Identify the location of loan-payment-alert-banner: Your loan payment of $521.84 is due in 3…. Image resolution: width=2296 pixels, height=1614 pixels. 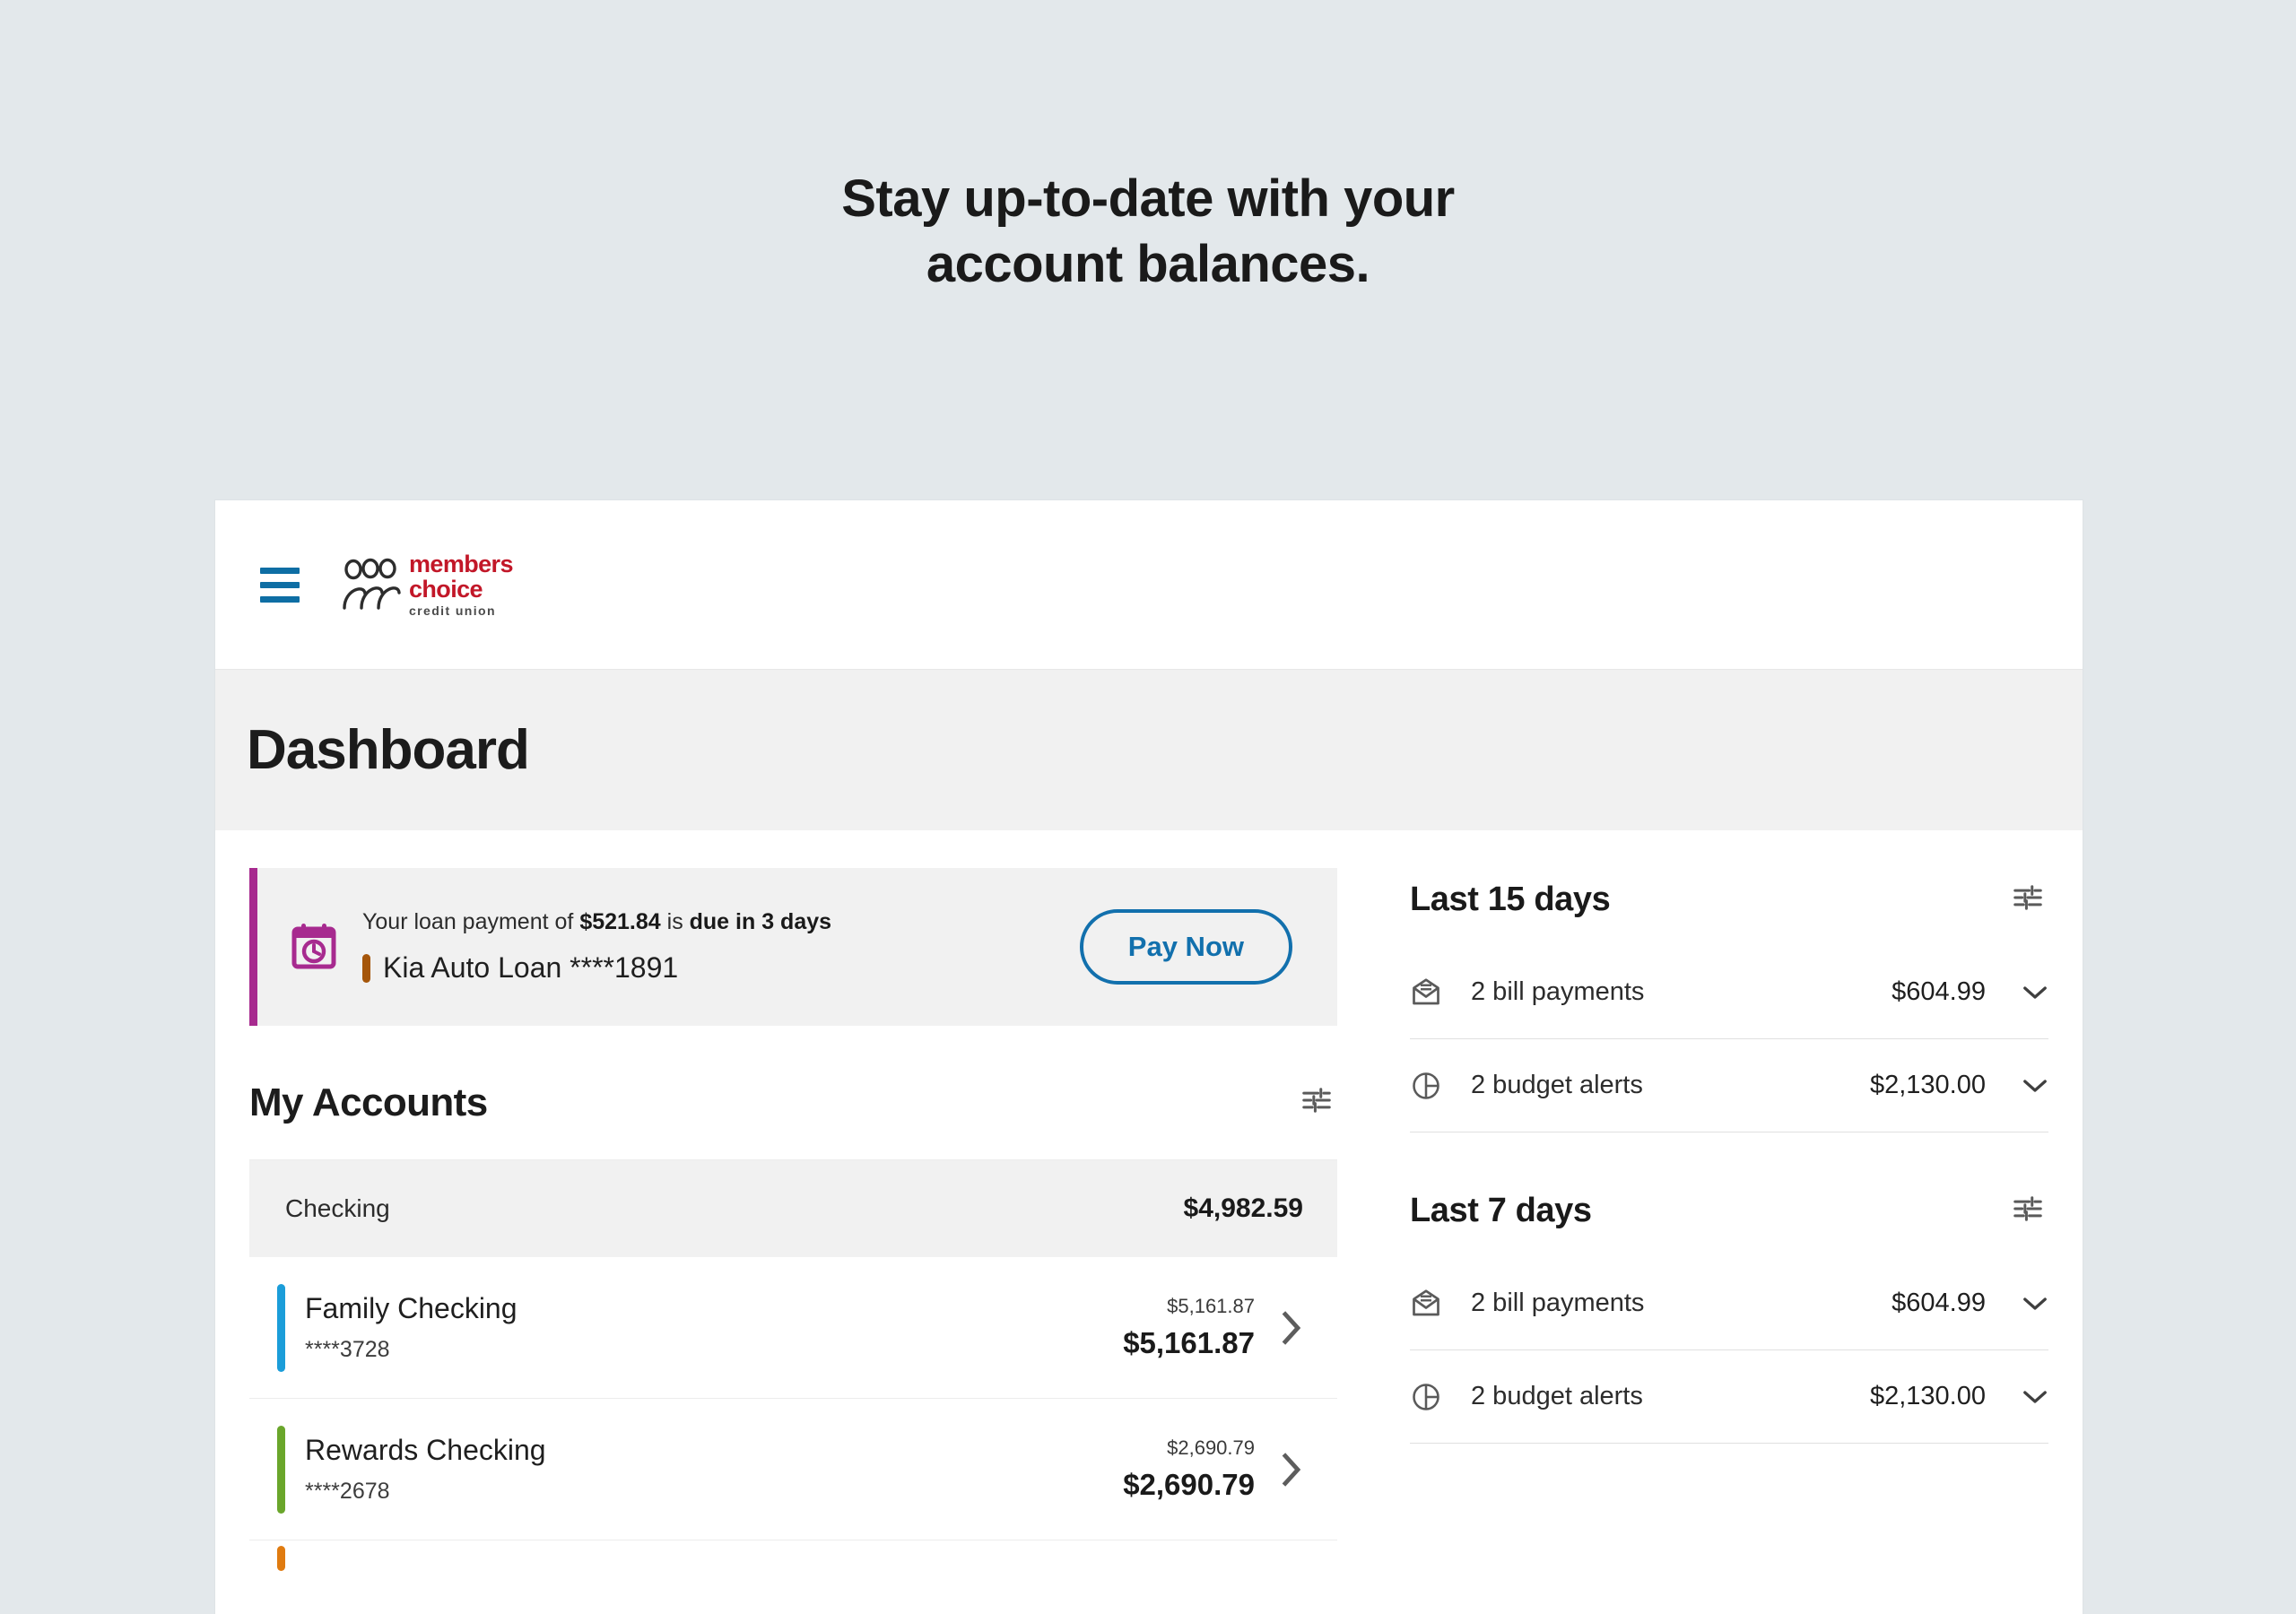
(793, 947).